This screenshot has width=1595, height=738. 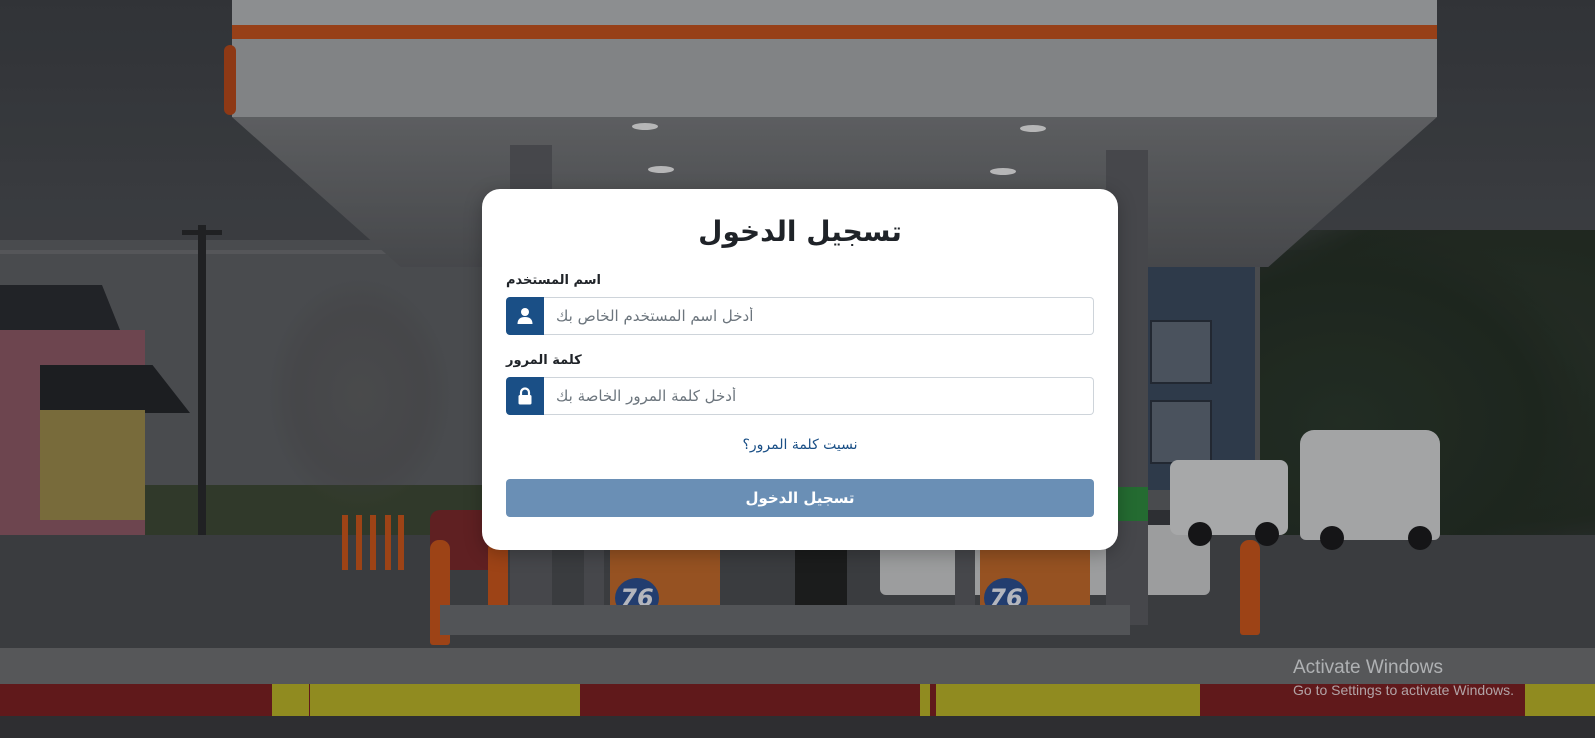 What do you see at coordinates (1368, 667) in the screenshot?
I see `watermark-title: Activate Windows` at bounding box center [1368, 667].